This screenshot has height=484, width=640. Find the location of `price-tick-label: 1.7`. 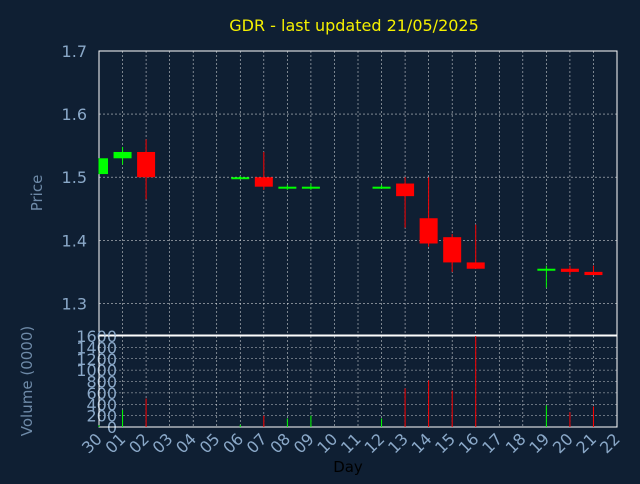

price-tick-label: 1.7 is located at coordinates (74, 51).